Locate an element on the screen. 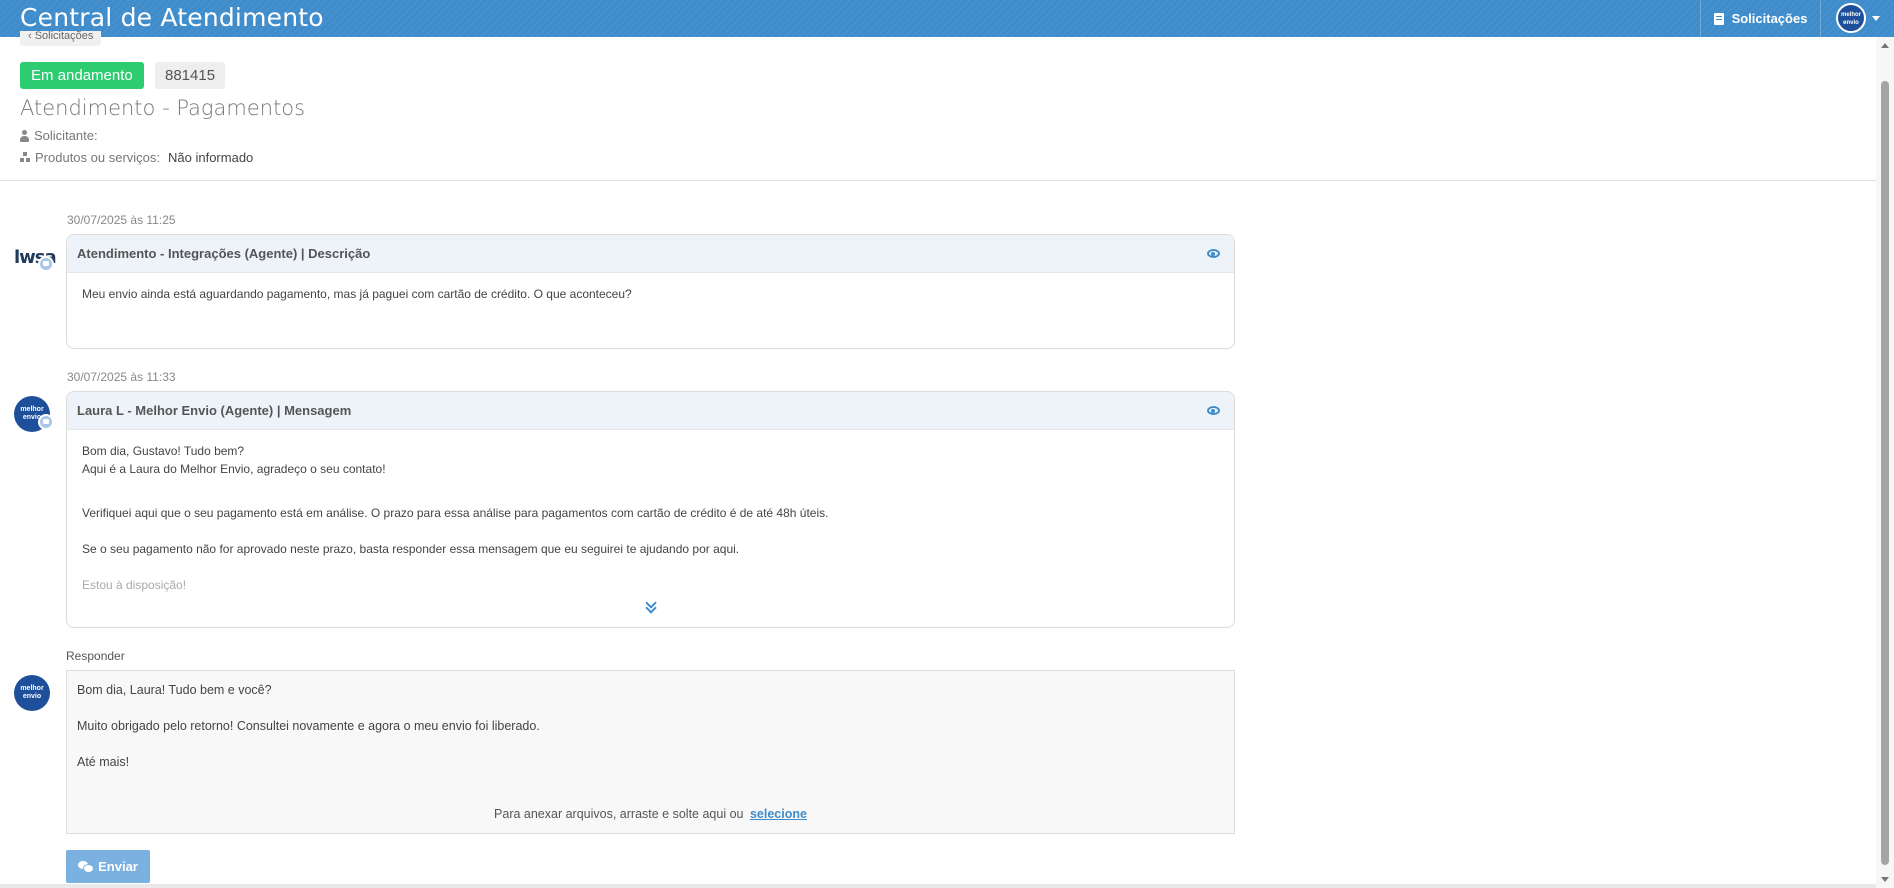  requester-row: Solicitante: is located at coordinates (63, 135).